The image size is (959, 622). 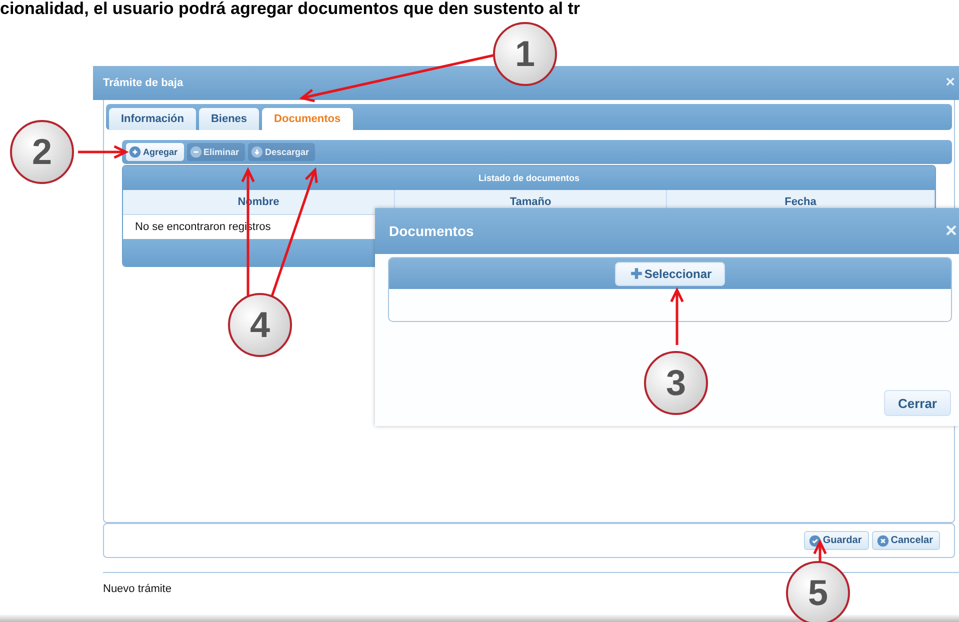 What do you see at coordinates (906, 540) in the screenshot?
I see `cancel-button: Cancelar` at bounding box center [906, 540].